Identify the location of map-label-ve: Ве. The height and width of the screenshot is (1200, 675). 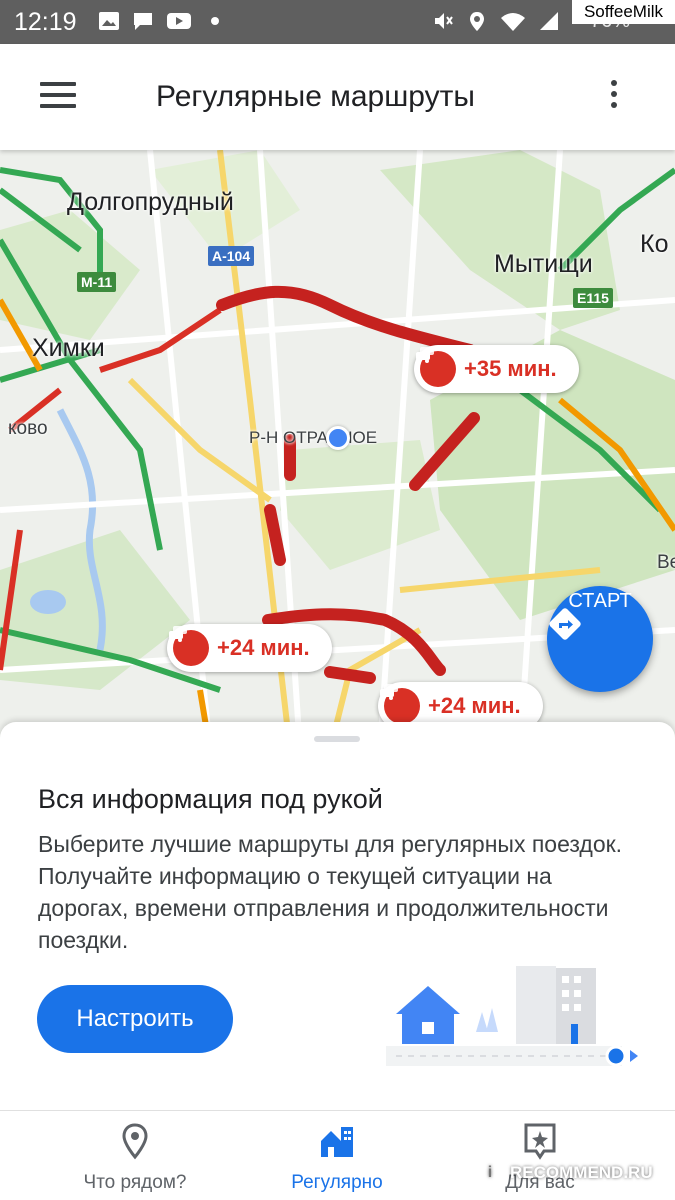
(666, 562).